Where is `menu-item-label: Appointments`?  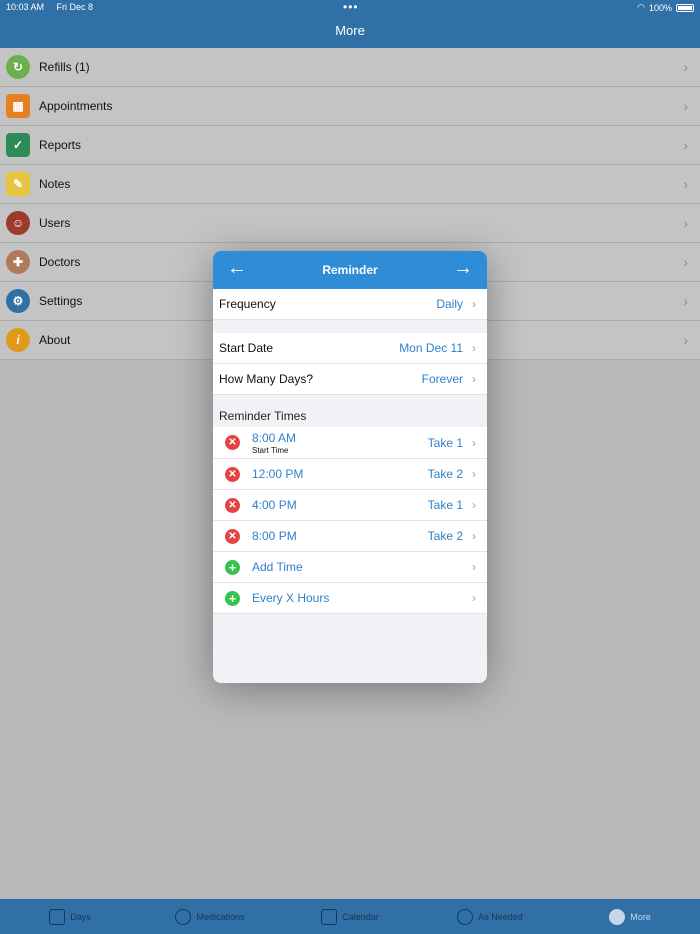
menu-item-label: Appointments is located at coordinates (76, 106).